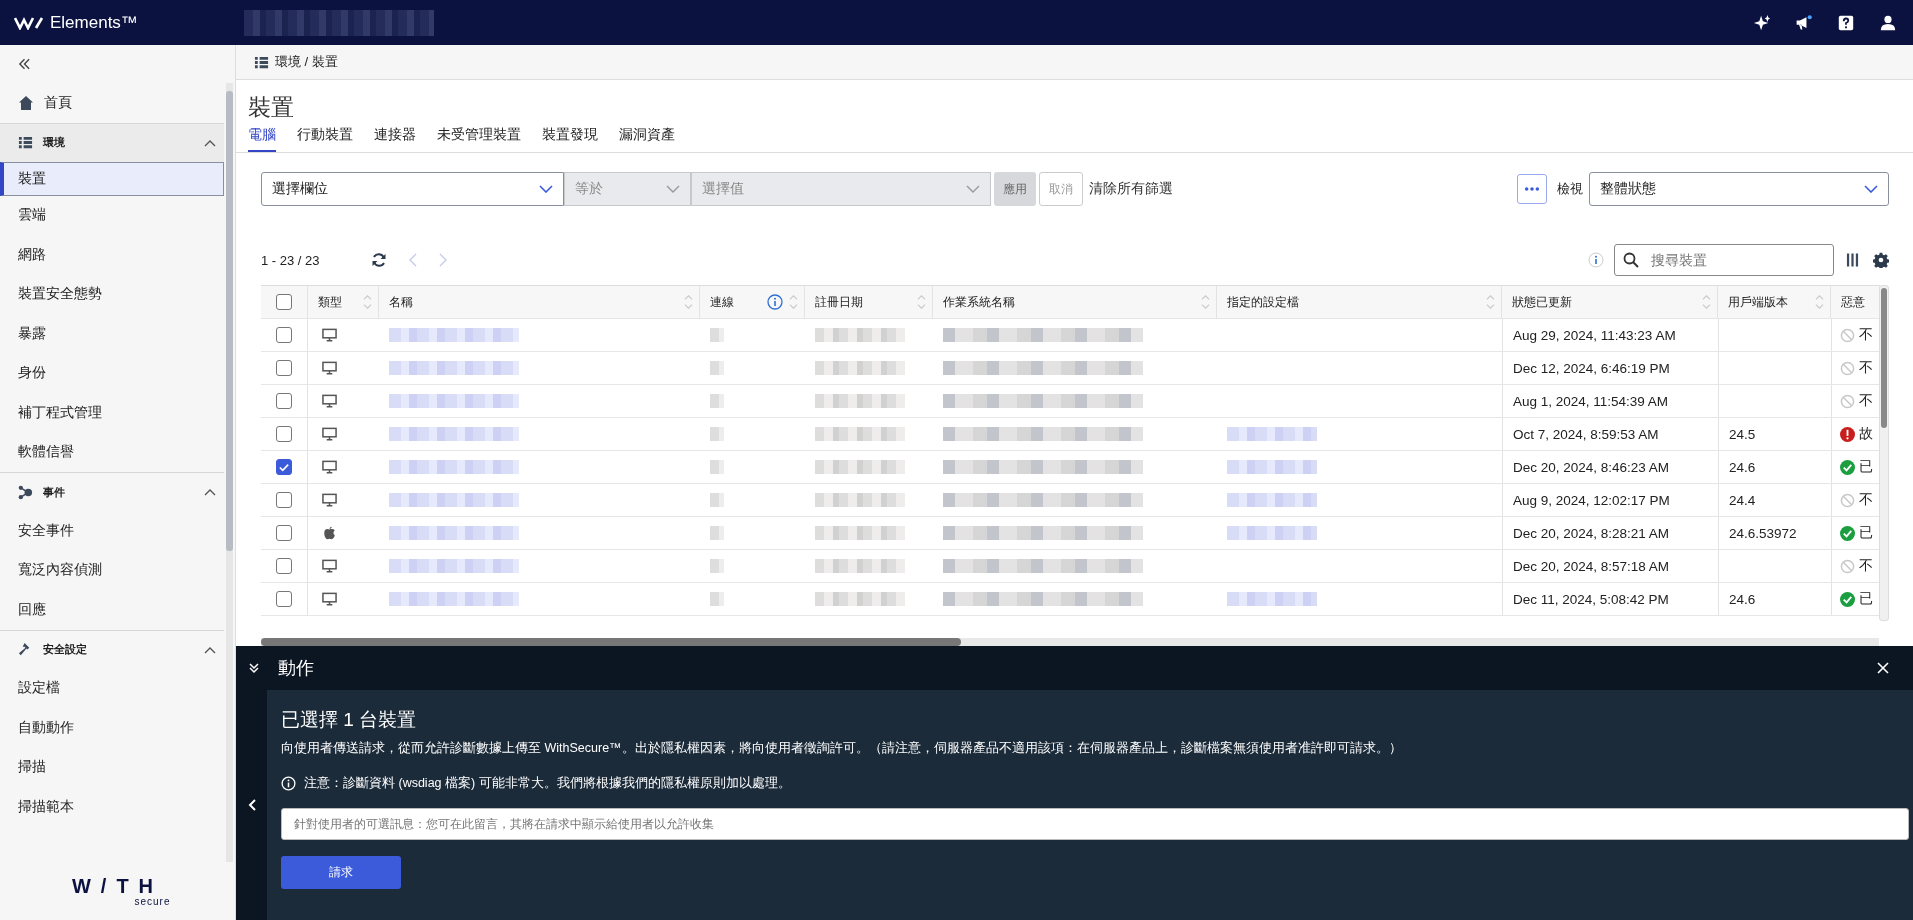 This screenshot has height=920, width=1913. Describe the element at coordinates (337, 302) in the screenshot. I see `column-header: 類型` at that location.